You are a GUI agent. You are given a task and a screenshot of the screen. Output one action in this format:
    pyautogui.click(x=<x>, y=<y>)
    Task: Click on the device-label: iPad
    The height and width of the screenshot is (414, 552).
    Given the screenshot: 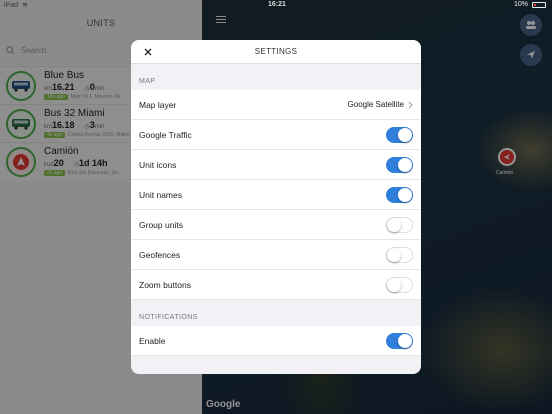 What is the action you would take?
    pyautogui.click(x=11, y=5)
    